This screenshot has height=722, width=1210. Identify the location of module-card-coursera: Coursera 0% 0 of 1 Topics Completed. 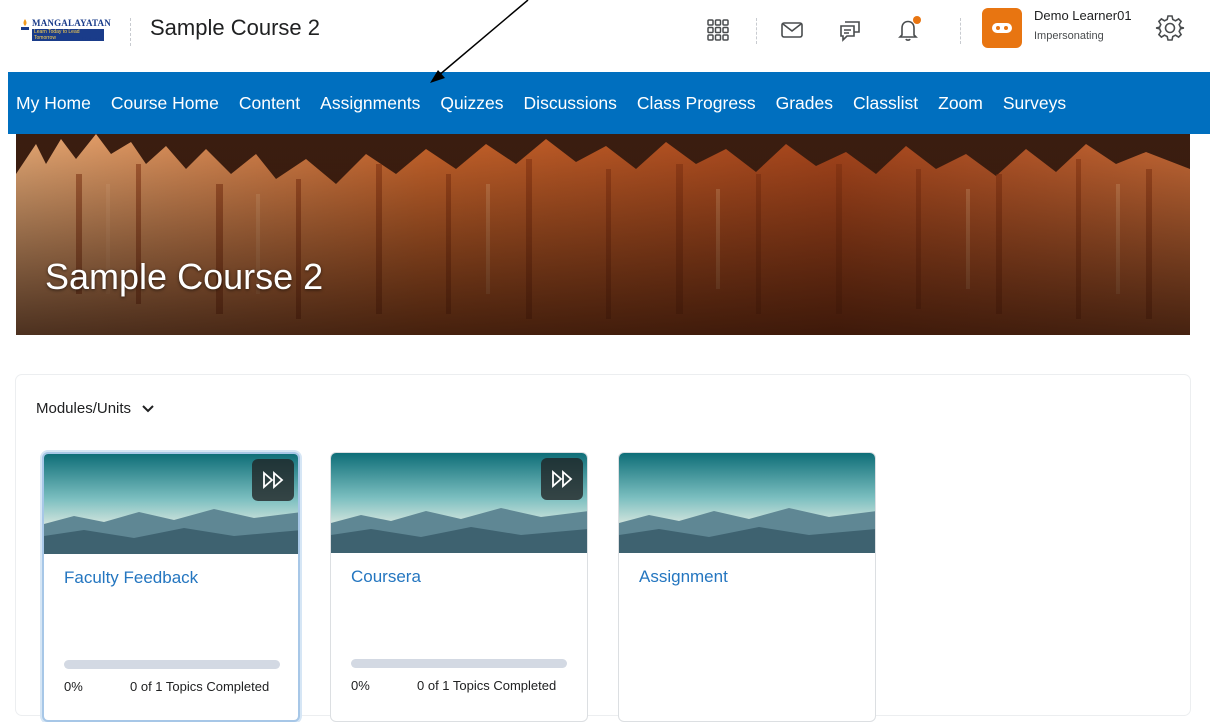
(459, 587).